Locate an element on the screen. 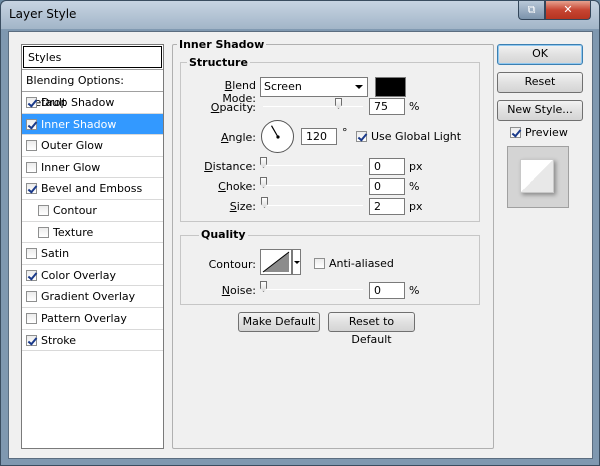  choke-input: 0 is located at coordinates (387, 186).